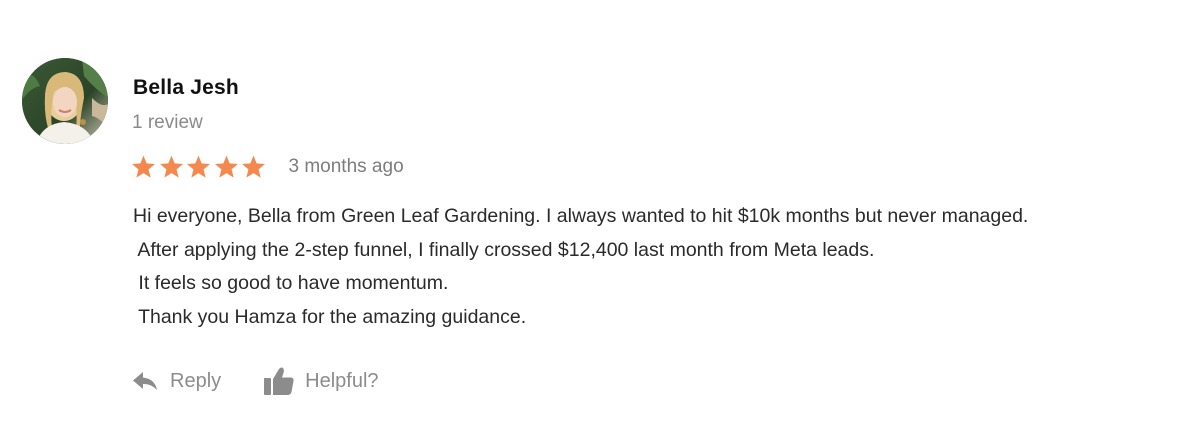  I want to click on review-actions: Reply Helpful?, so click(255, 381).